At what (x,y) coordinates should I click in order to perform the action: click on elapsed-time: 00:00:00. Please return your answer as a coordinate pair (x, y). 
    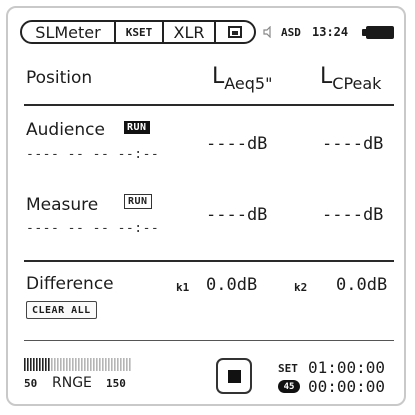
    Looking at the image, I should click on (347, 386).